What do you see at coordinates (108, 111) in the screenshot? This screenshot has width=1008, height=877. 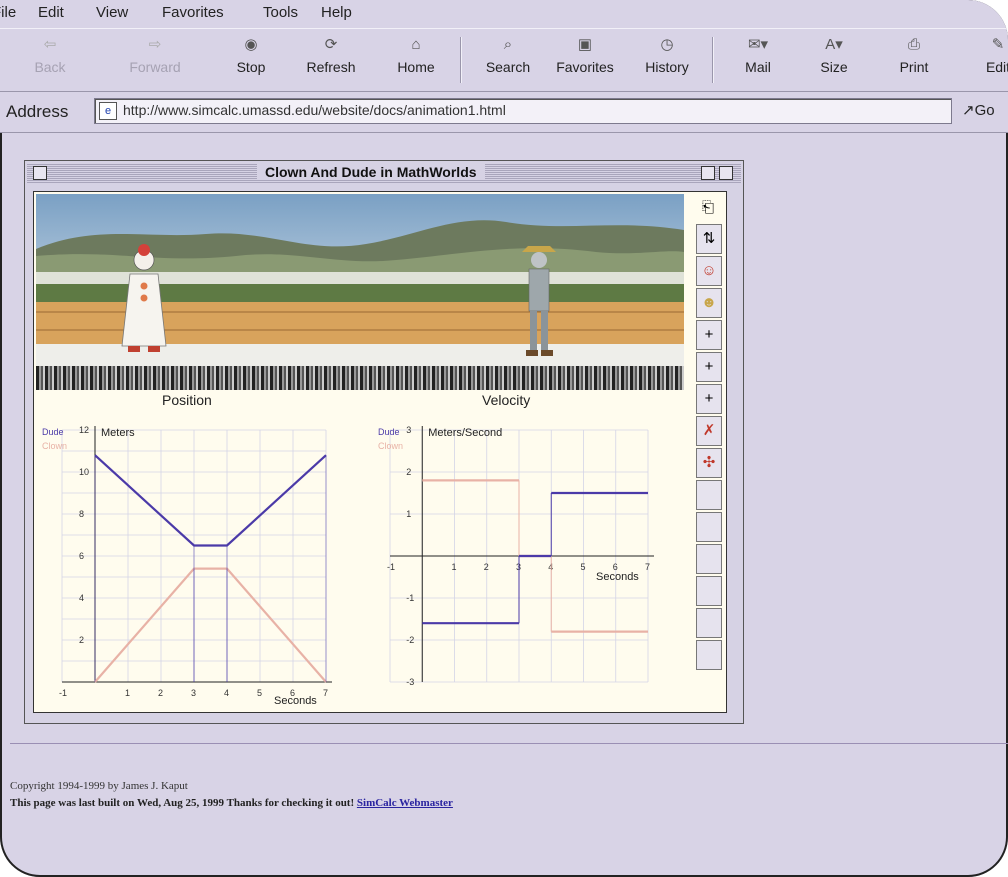 I see `page-icon: e` at bounding box center [108, 111].